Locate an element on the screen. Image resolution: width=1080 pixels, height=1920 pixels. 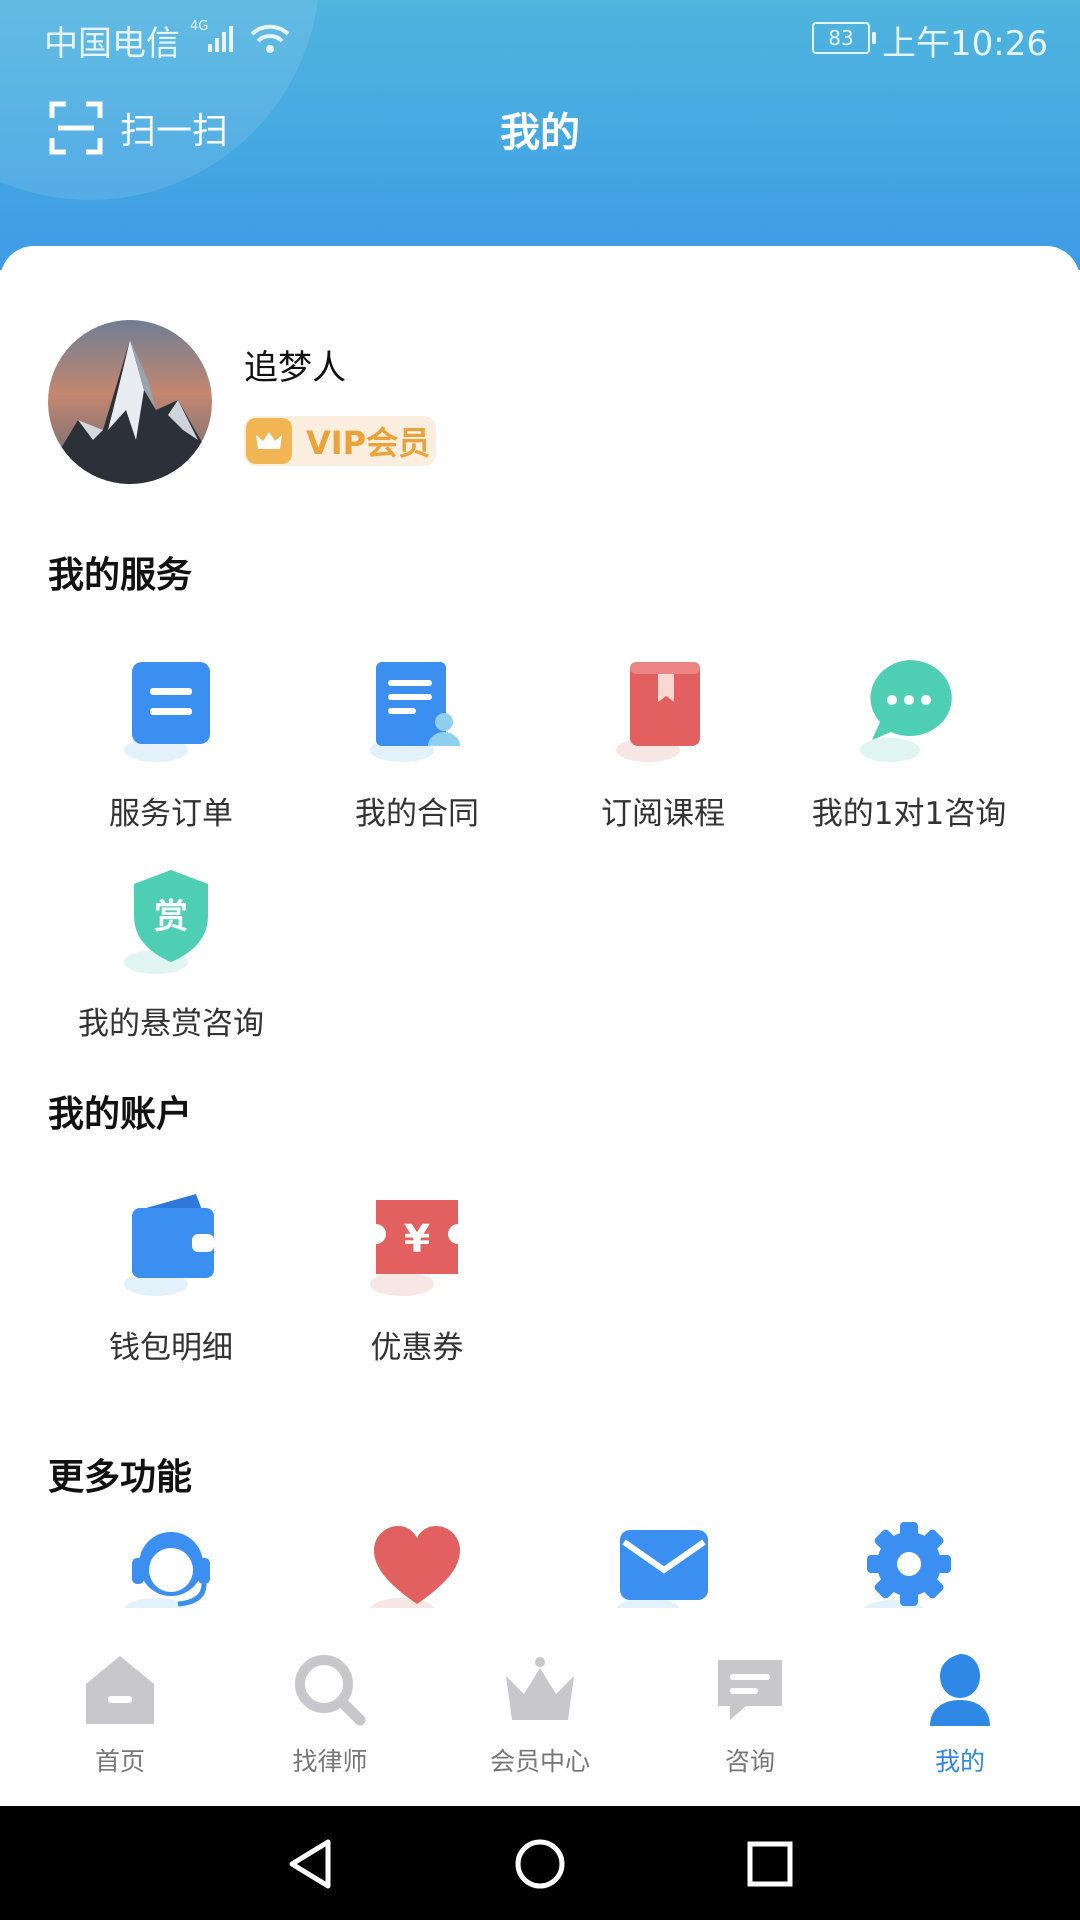
mail-icon is located at coordinates (663, 1563).